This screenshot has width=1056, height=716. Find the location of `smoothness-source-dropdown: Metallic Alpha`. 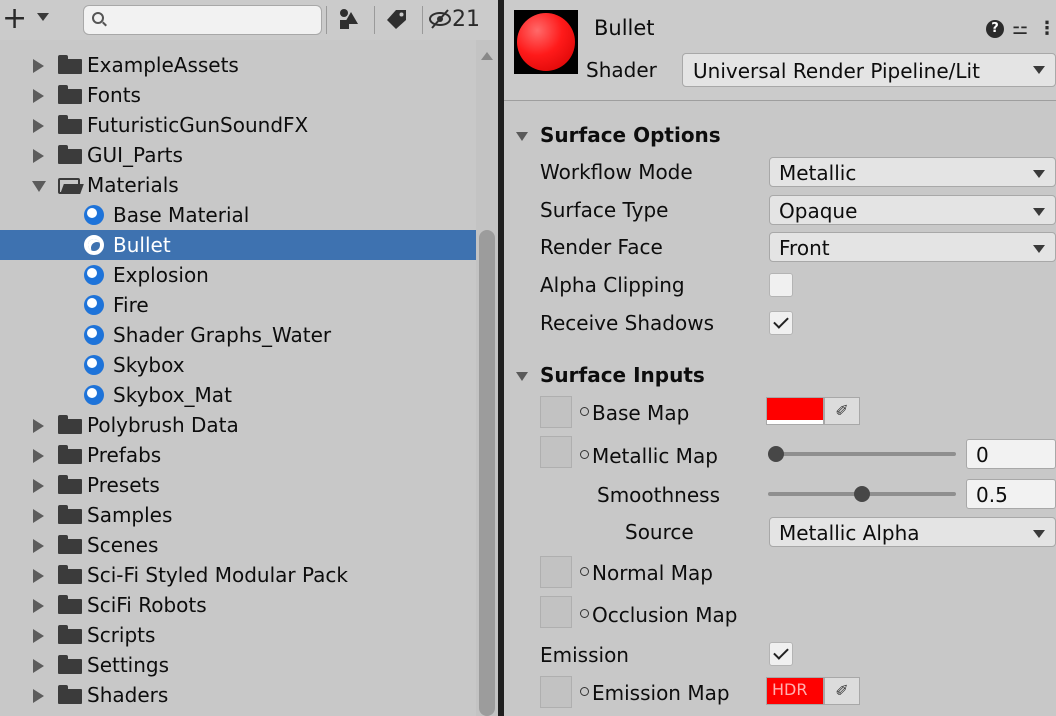

smoothness-source-dropdown: Metallic Alpha is located at coordinates (912, 532).